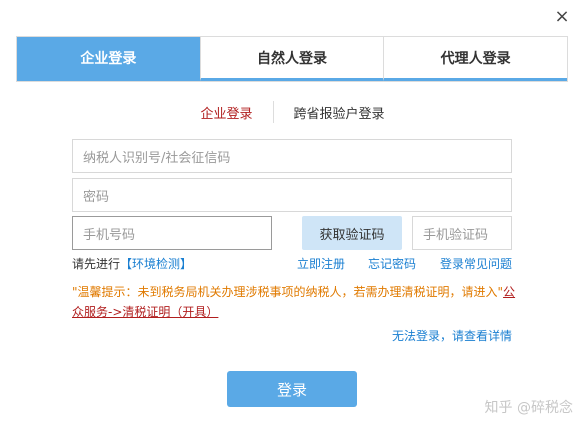 Image resolution: width=585 pixels, height=432 pixels. I want to click on env-check-prompt: 请先进行【环境检测】, so click(132, 263).